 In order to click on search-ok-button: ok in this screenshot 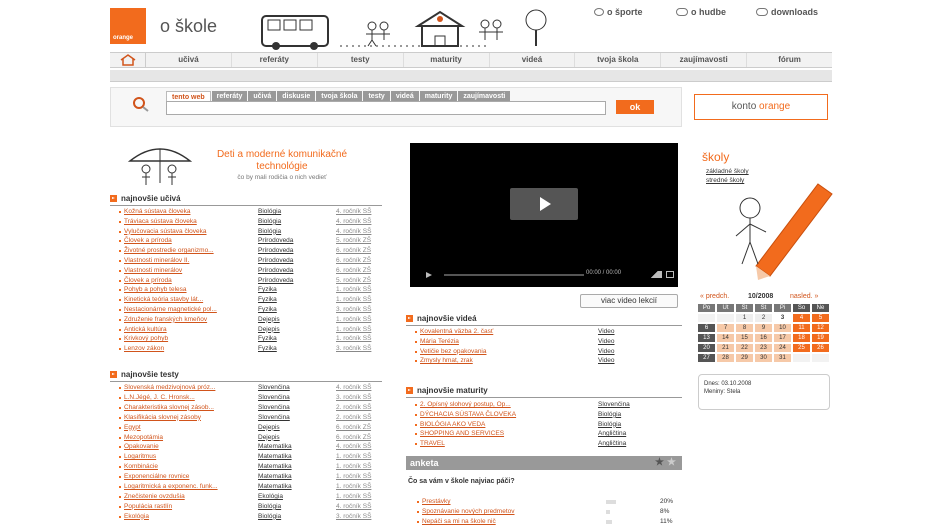, I will do `click(635, 107)`.